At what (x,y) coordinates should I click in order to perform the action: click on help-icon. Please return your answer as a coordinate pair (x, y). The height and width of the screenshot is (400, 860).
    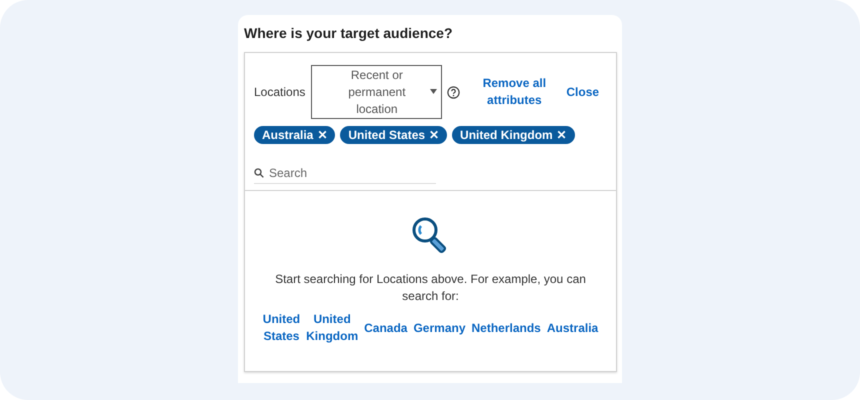
    Looking at the image, I should click on (453, 92).